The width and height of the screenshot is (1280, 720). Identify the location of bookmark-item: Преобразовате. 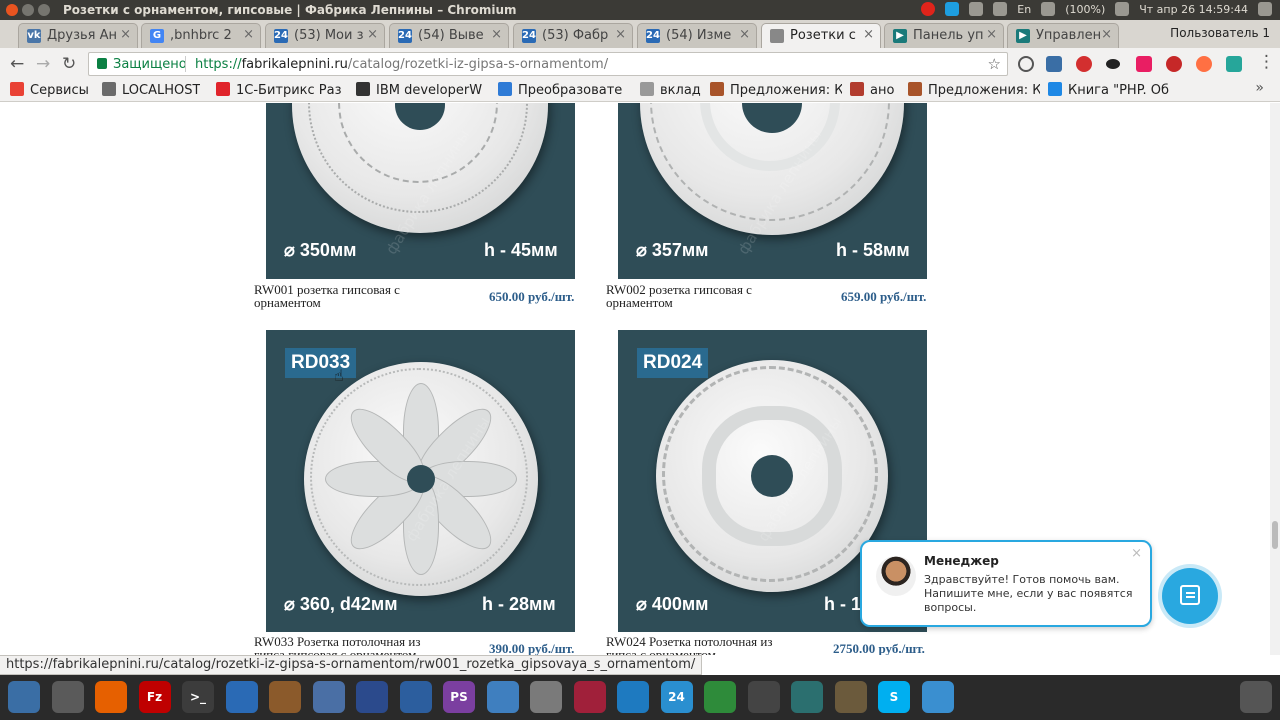
(560, 90).